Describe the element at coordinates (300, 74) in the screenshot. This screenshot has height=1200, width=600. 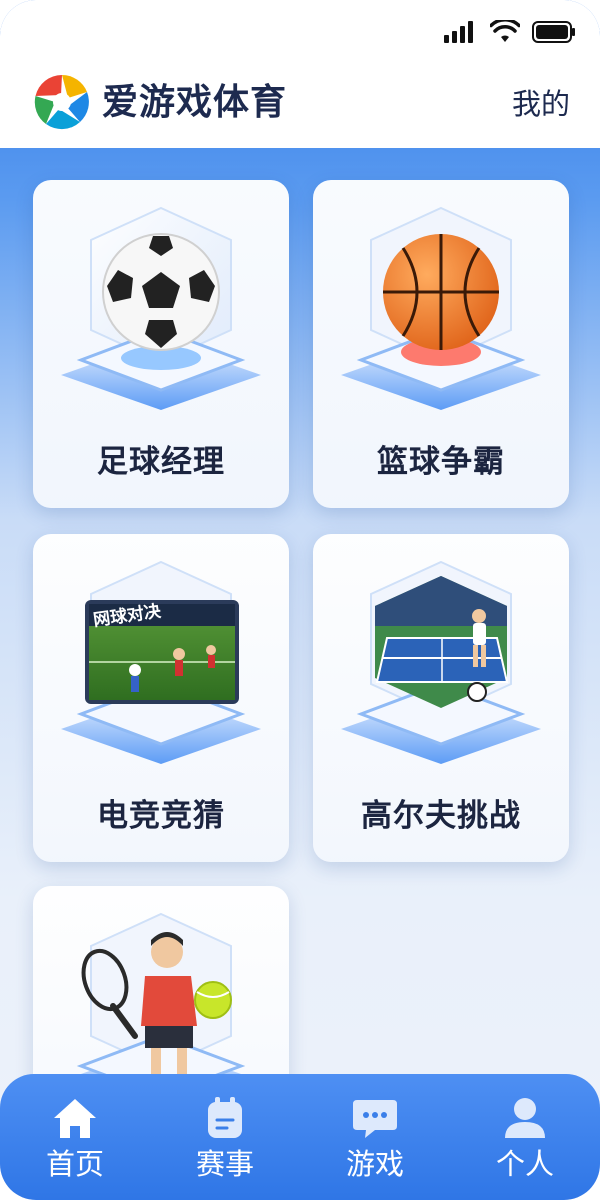
I see `app-header: 爱游戏体育 我的` at that location.